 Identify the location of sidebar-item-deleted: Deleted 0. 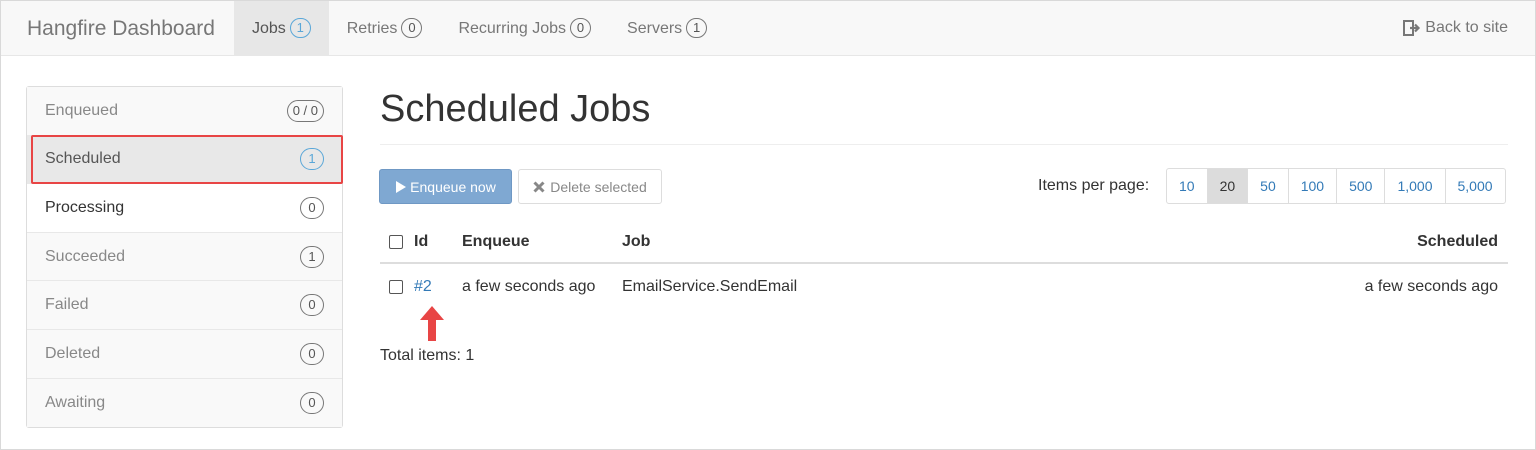
(184, 354).